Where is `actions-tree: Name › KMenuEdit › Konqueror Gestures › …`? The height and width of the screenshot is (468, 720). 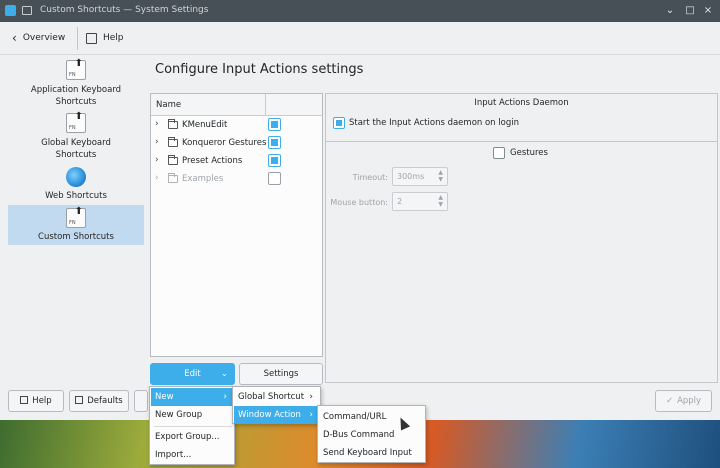
actions-tree: Name › KMenuEdit › Konqueror Gestures › … is located at coordinates (236, 225).